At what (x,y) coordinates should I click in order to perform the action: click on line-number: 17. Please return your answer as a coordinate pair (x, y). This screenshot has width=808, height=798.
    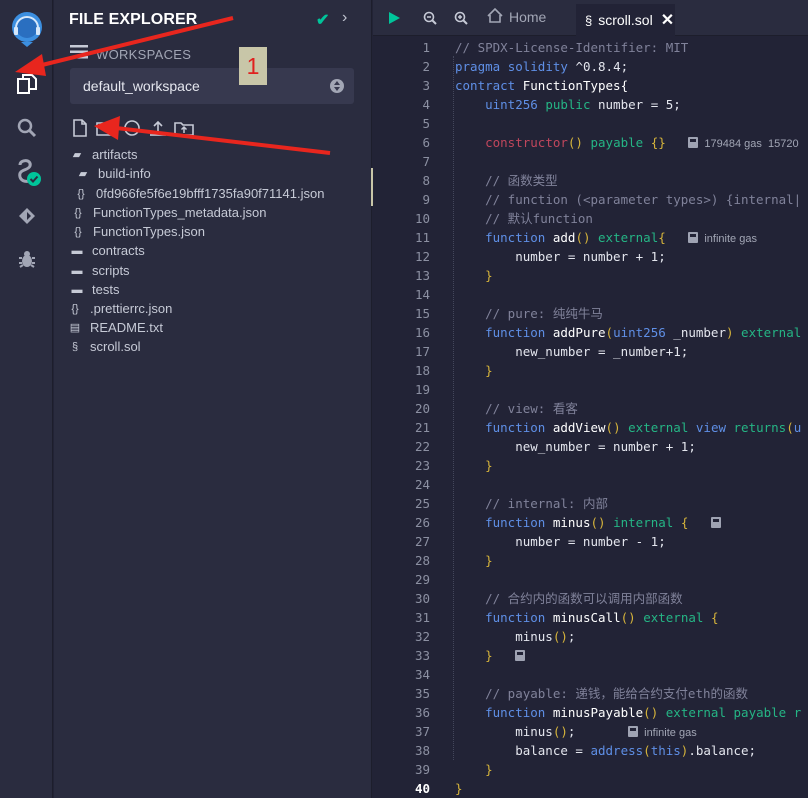
    Looking at the image, I should click on (422, 351).